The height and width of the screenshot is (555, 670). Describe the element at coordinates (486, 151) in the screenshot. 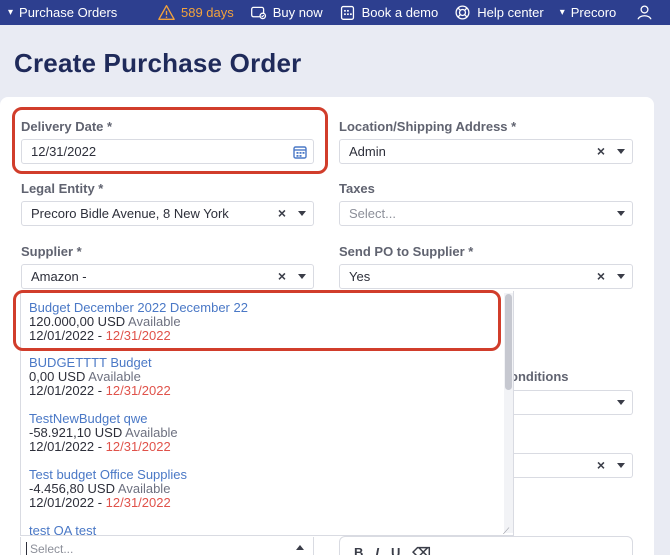

I see `location-select: Admin ×` at that location.